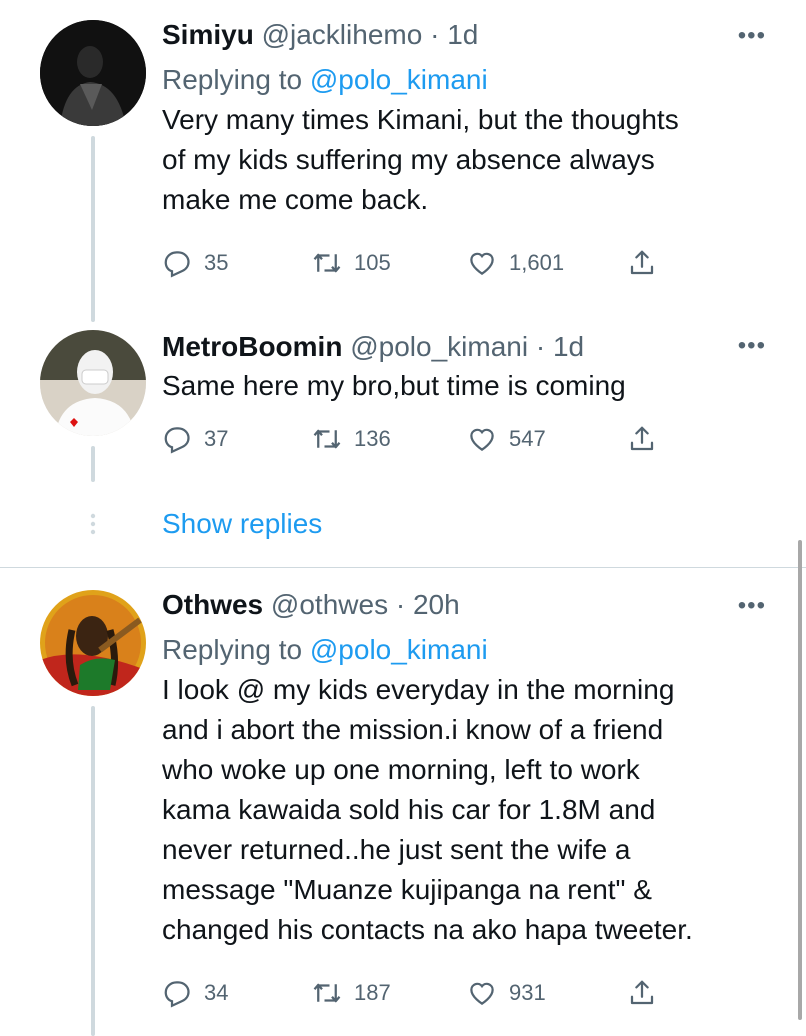  I want to click on tweet-text-line: who woke up one morning, left to work, so click(401, 769).